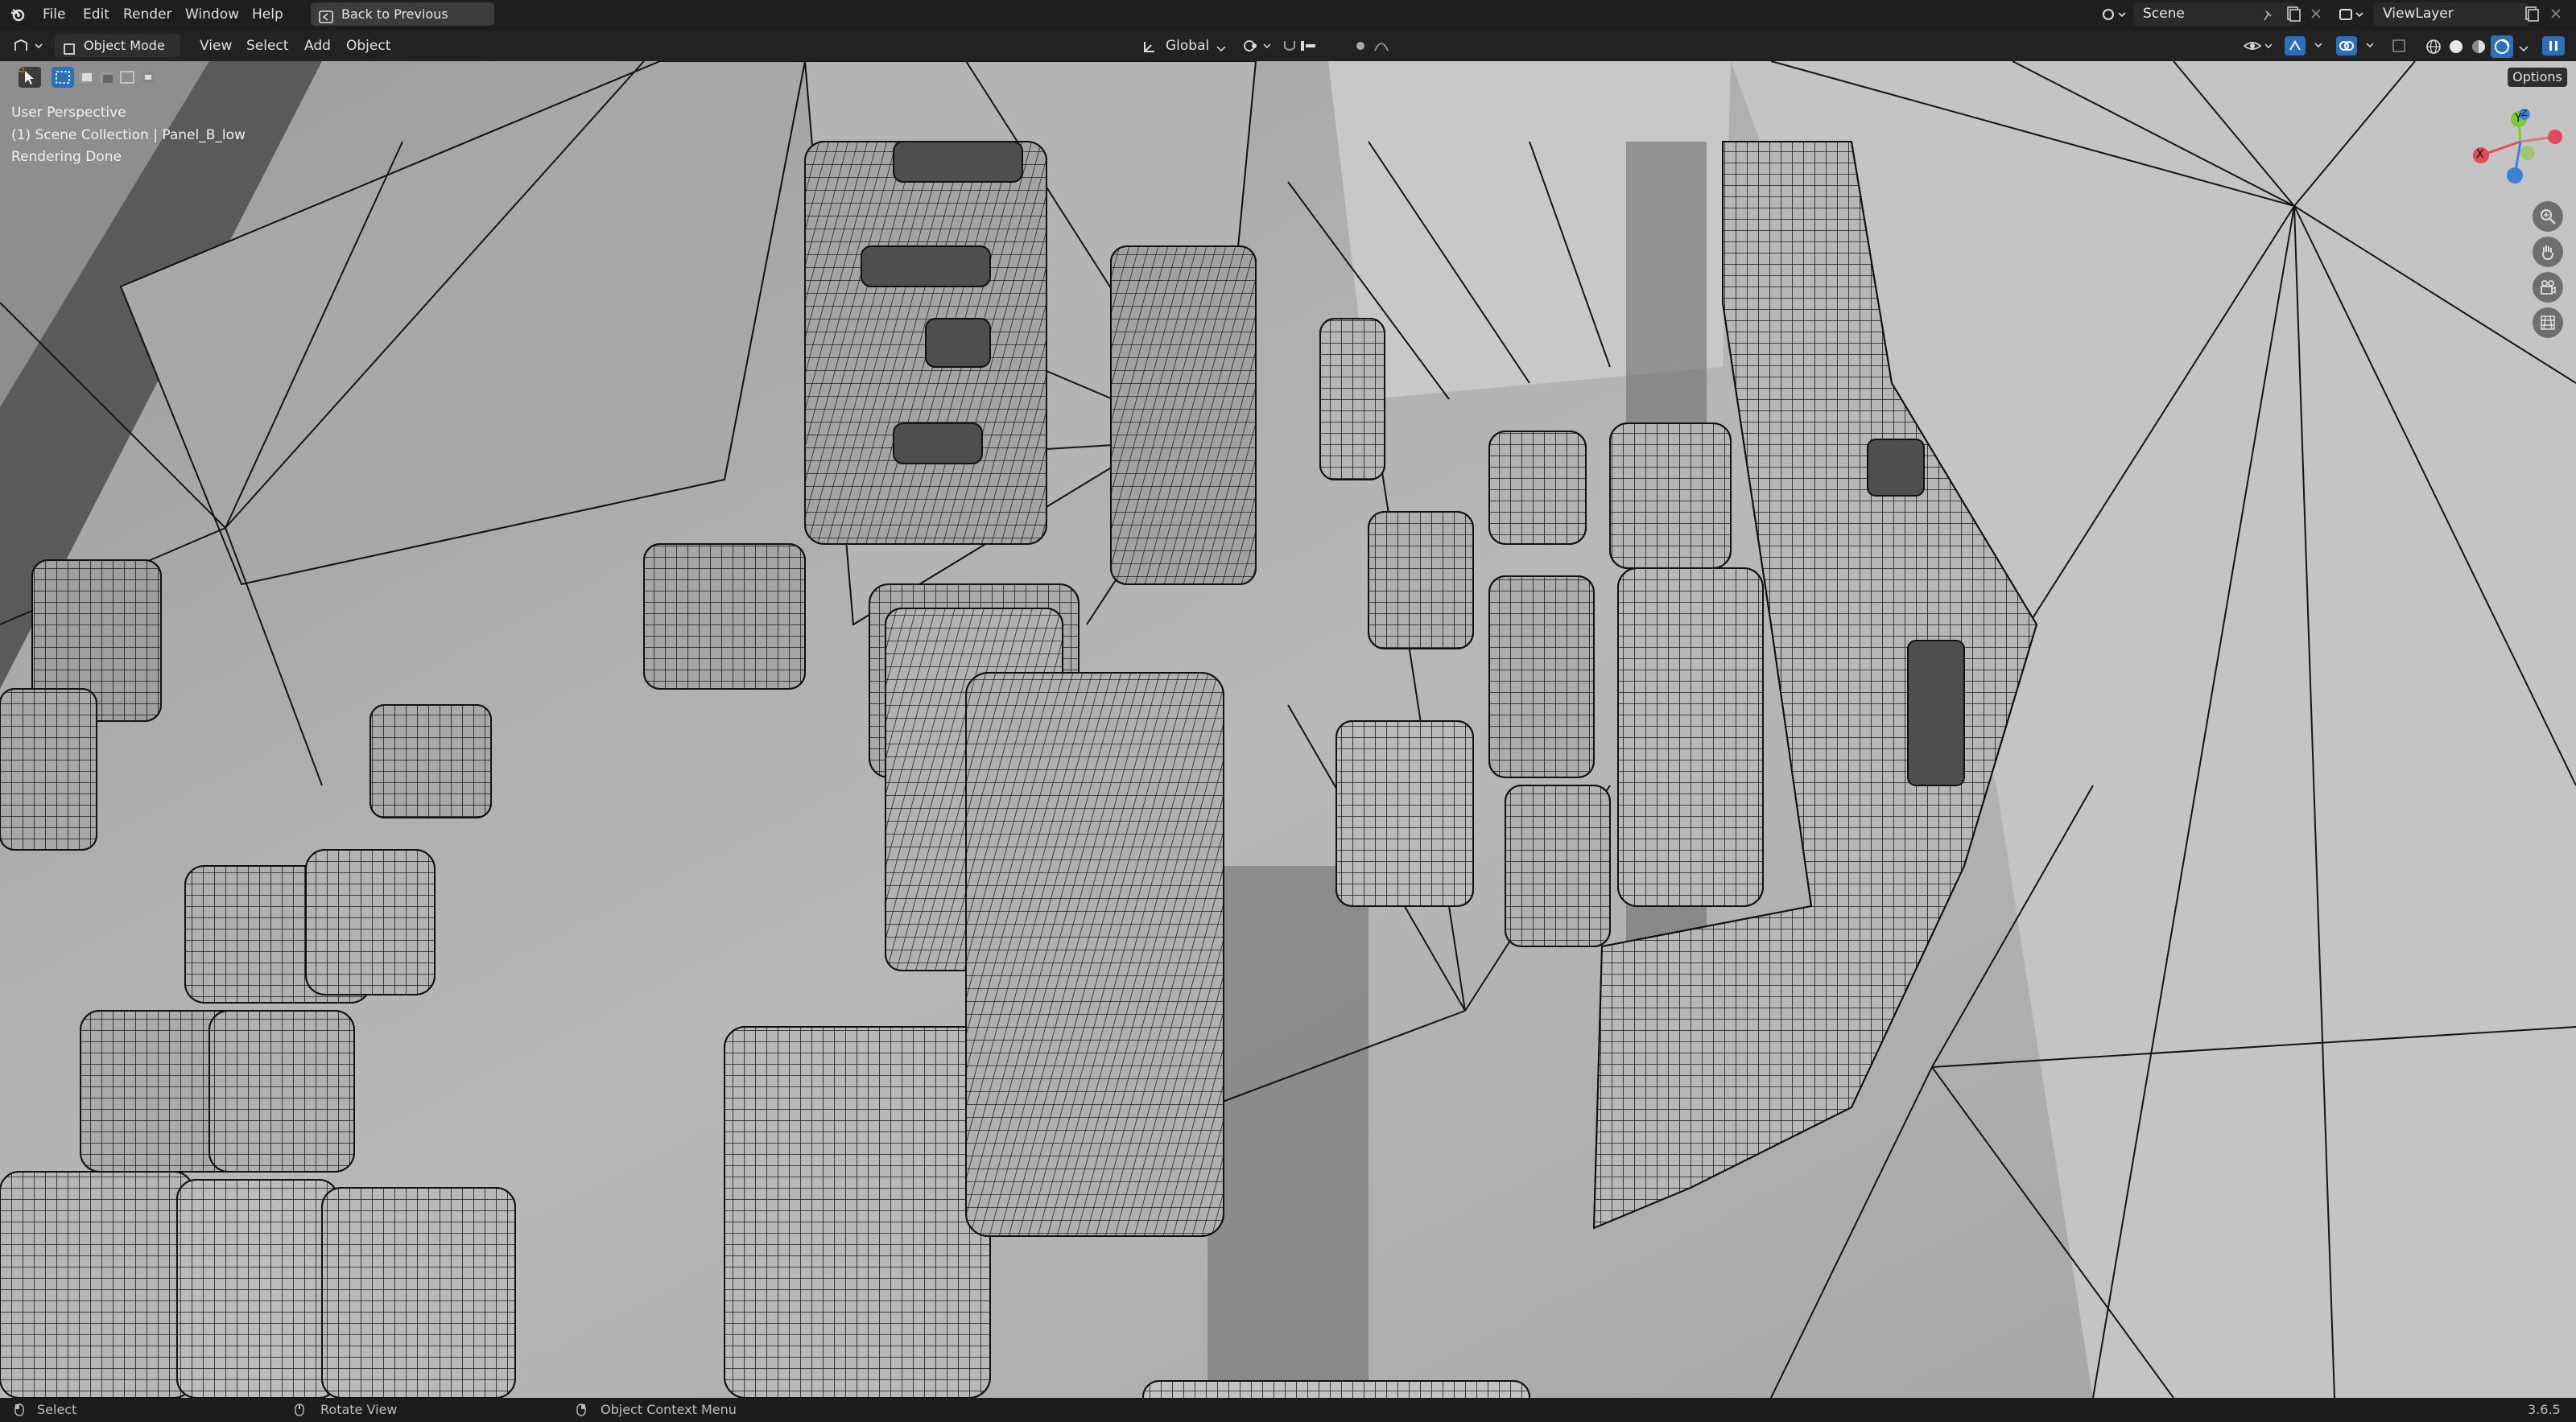 Image resolution: width=2576 pixels, height=1422 pixels. What do you see at coordinates (212, 15) in the screenshot?
I see `menu-window: Window` at bounding box center [212, 15].